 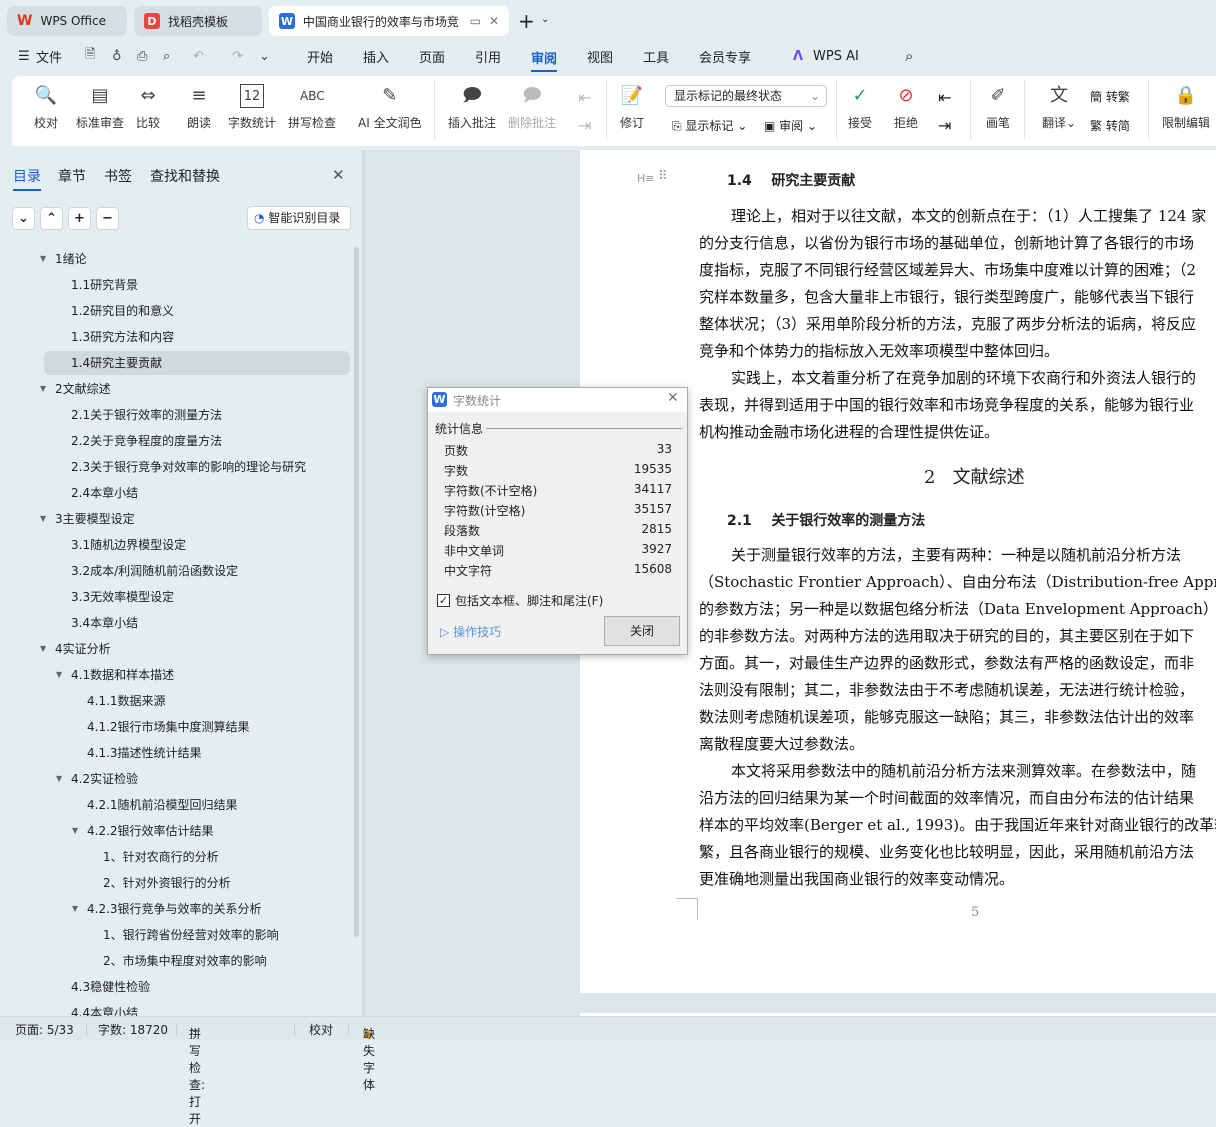 I want to click on toc-item: 4.1.2银行市场集中度测算结果, so click(x=176, y=727).